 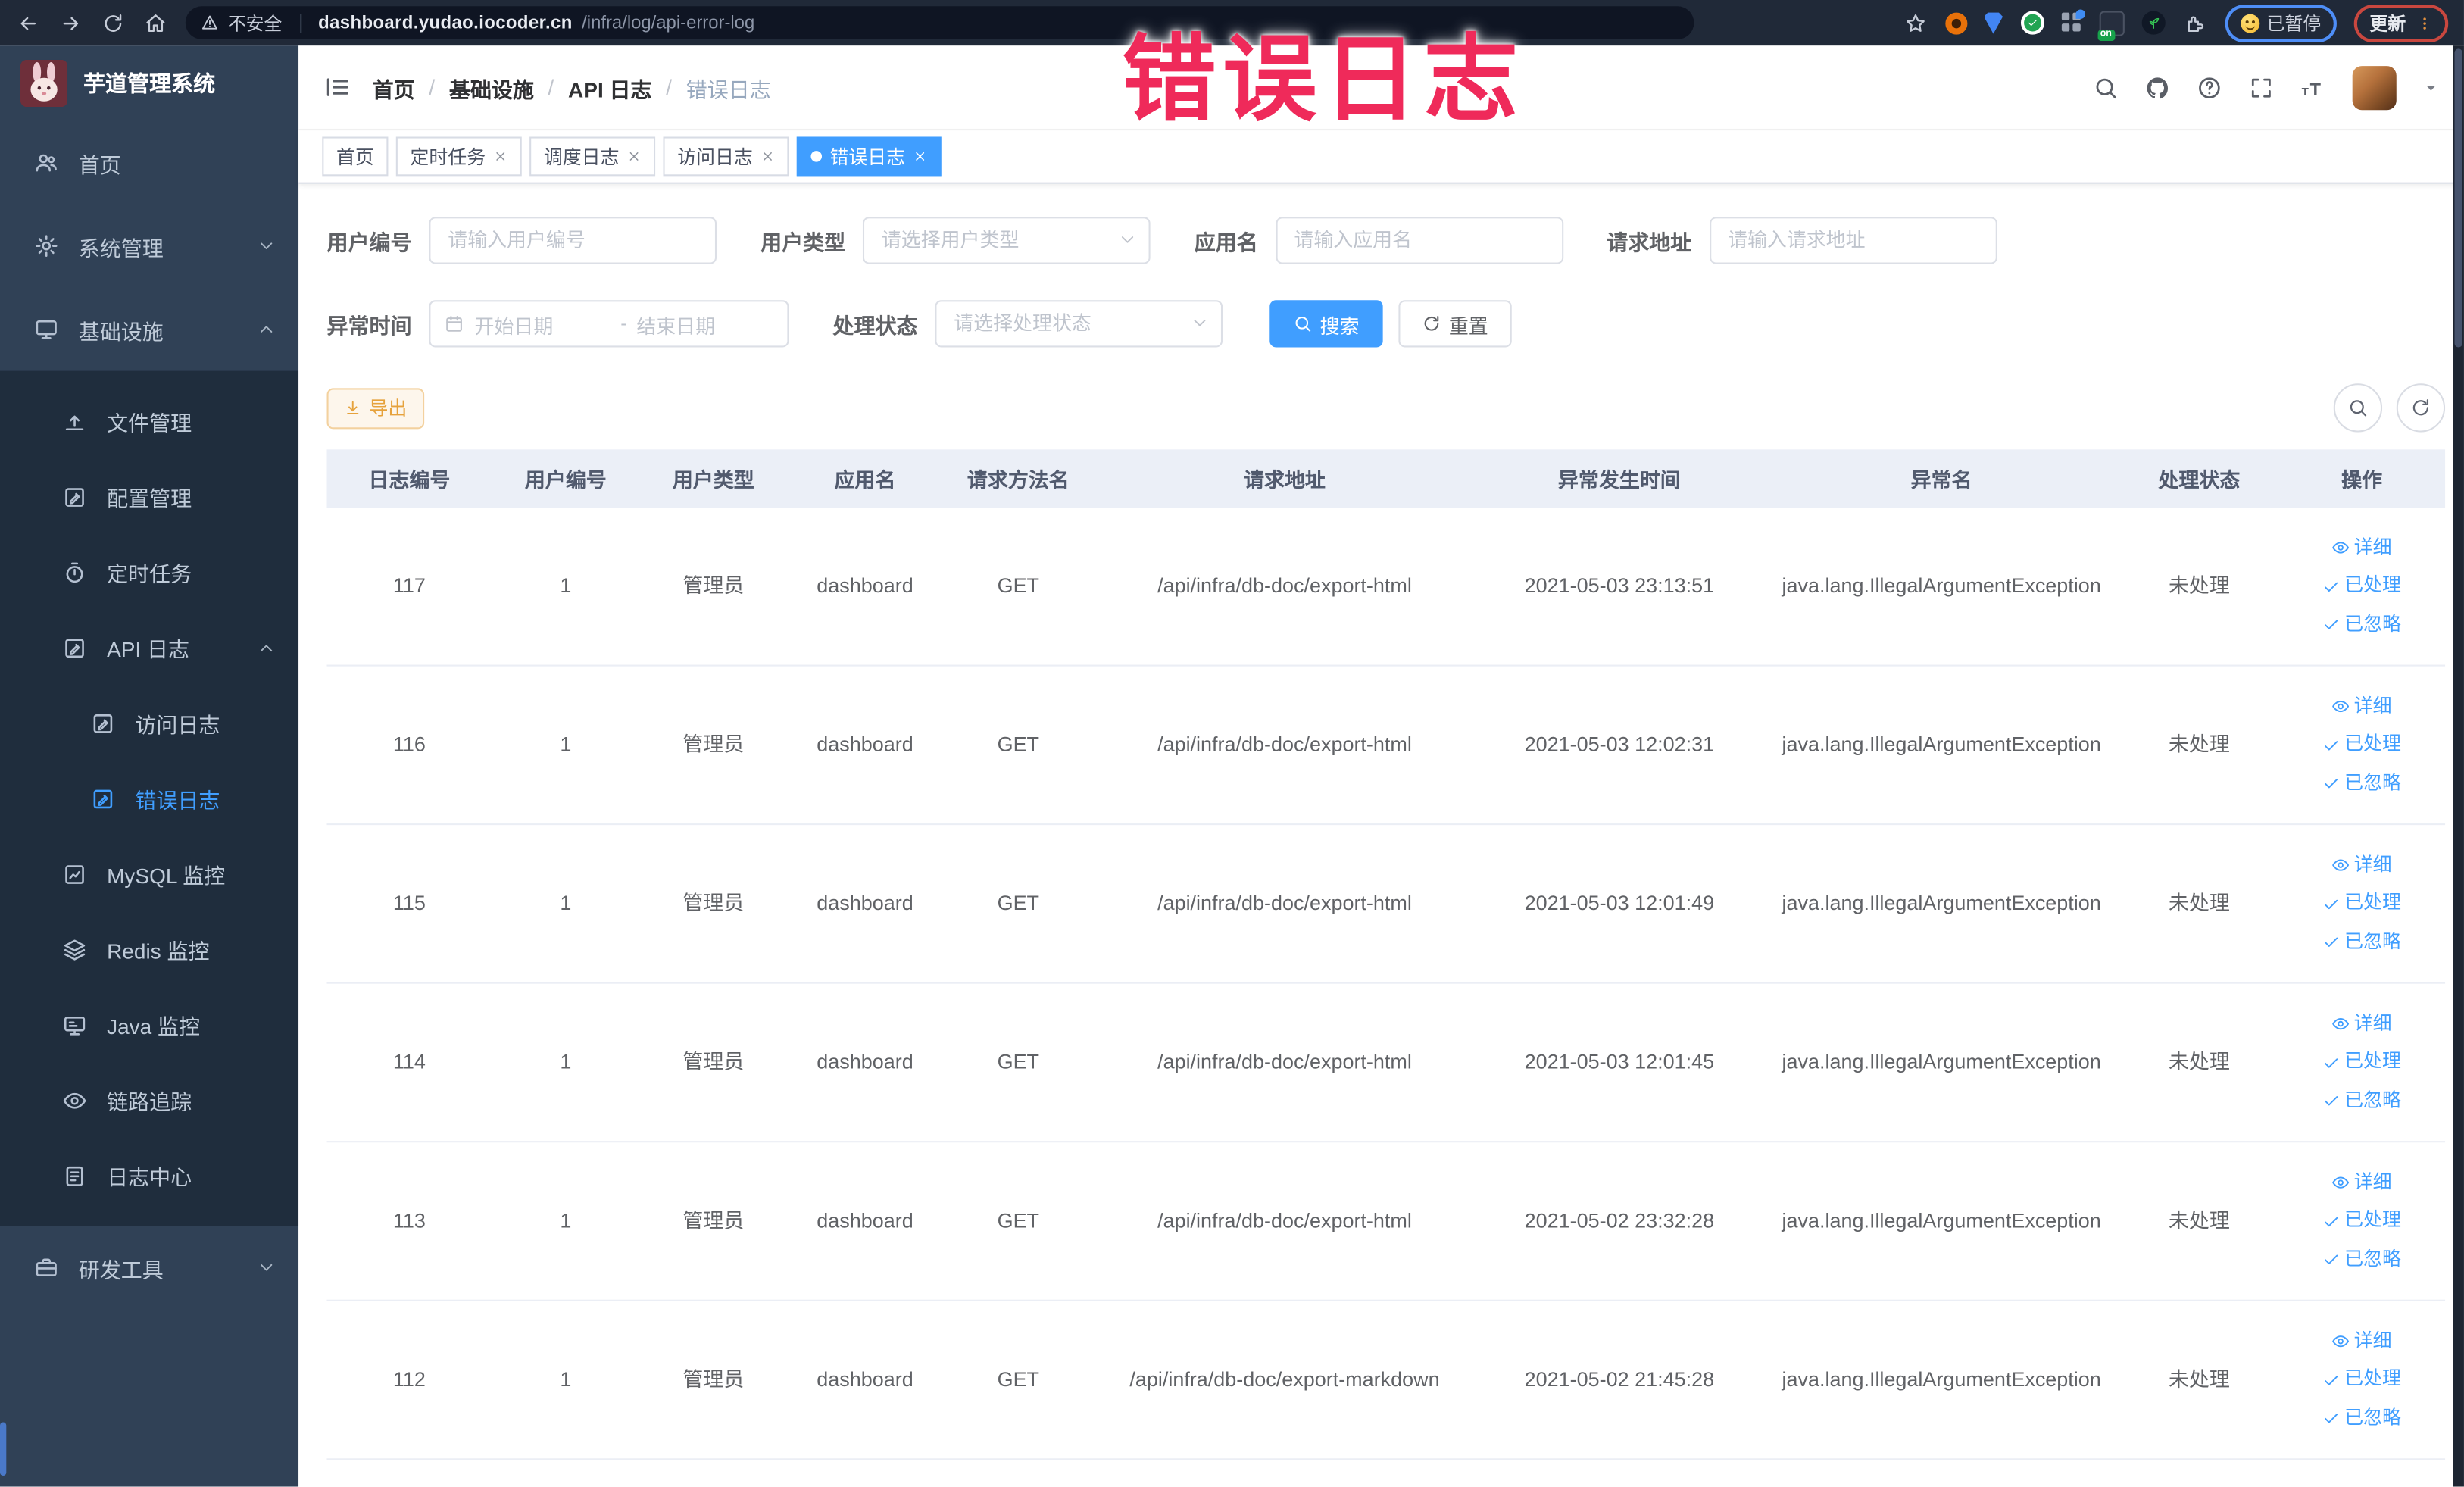 What do you see at coordinates (375, 408) in the screenshot?
I see `export-button: 导出` at bounding box center [375, 408].